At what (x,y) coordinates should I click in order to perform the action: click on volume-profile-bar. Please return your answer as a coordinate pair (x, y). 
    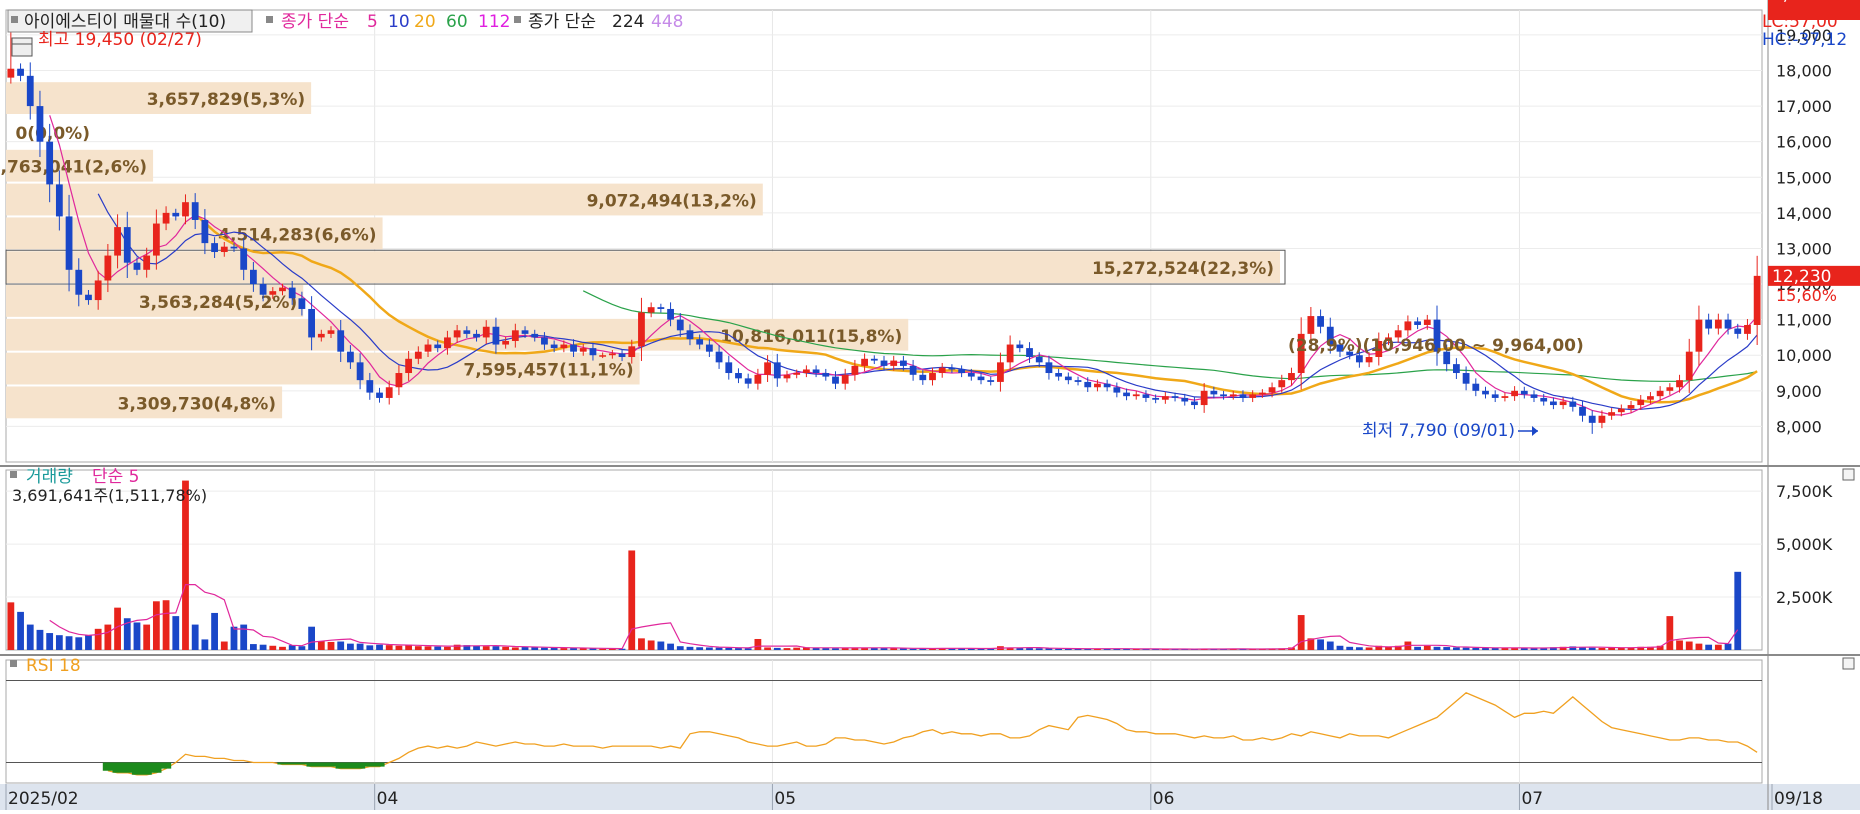
    Looking at the image, I should click on (643, 267).